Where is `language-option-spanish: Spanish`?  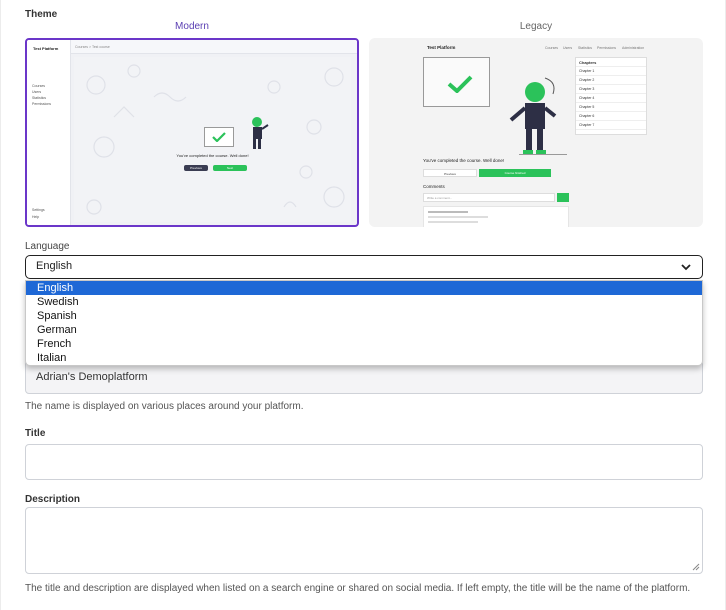 language-option-spanish: Spanish is located at coordinates (364, 316).